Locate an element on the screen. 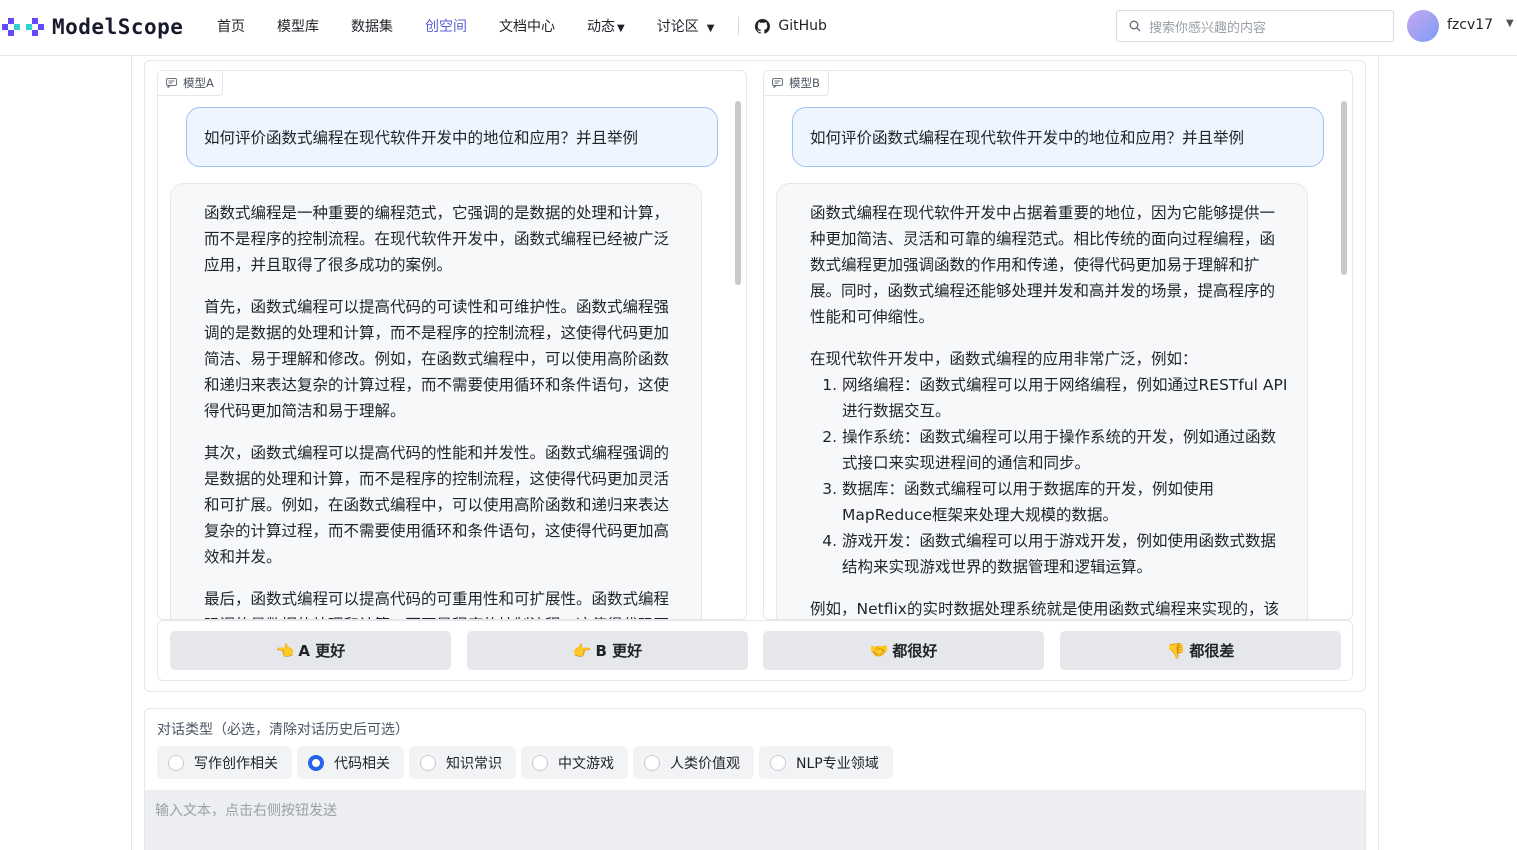  radio-label: 写作创作相关 is located at coordinates (236, 763).